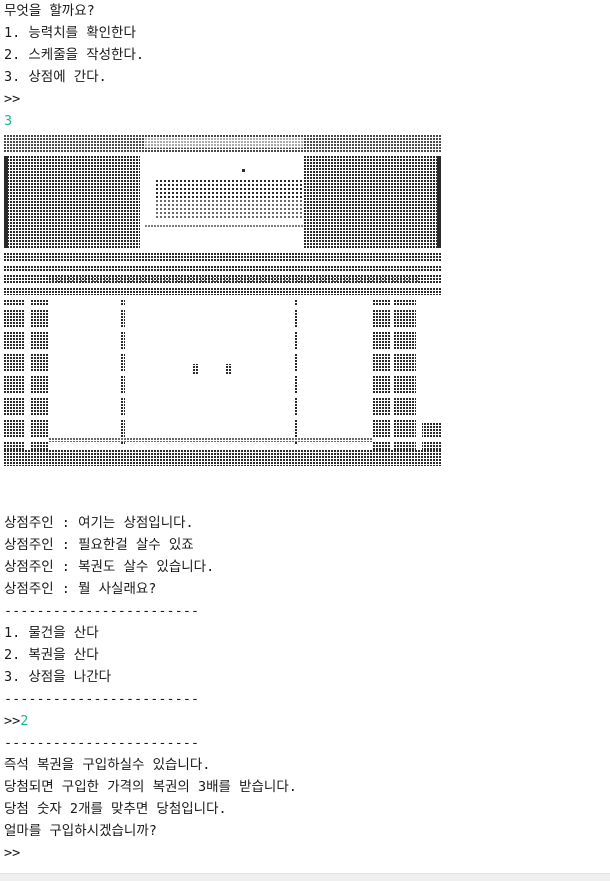 The image size is (610, 881). What do you see at coordinates (49, 11) in the screenshot?
I see `menu-question: 무엇을 할까요?` at bounding box center [49, 11].